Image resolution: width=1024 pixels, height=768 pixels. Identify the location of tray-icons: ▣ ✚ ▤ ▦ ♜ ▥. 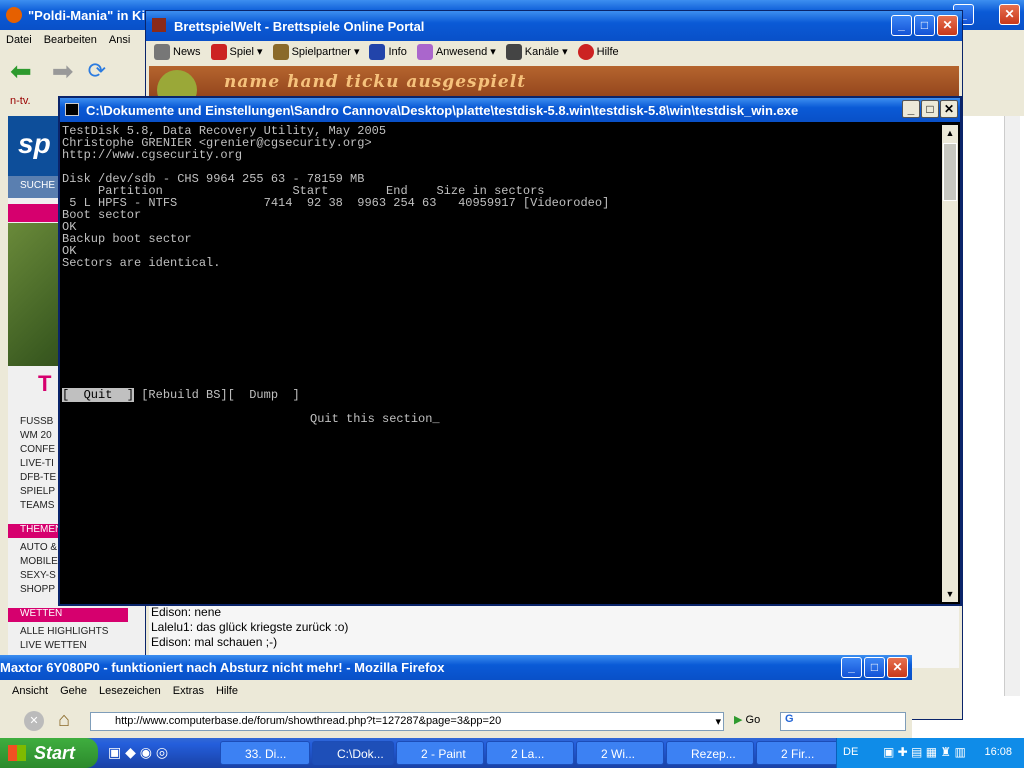
(924, 752).